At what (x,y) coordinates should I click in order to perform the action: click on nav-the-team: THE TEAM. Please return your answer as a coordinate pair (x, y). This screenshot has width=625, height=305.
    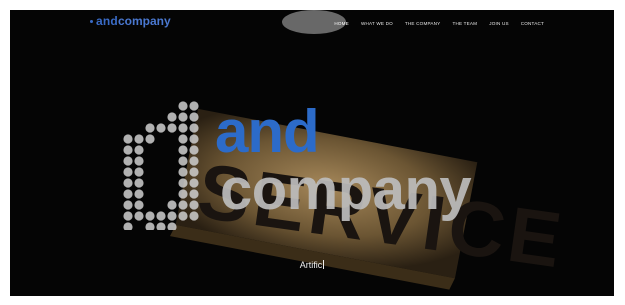
    Looking at the image, I should click on (464, 23).